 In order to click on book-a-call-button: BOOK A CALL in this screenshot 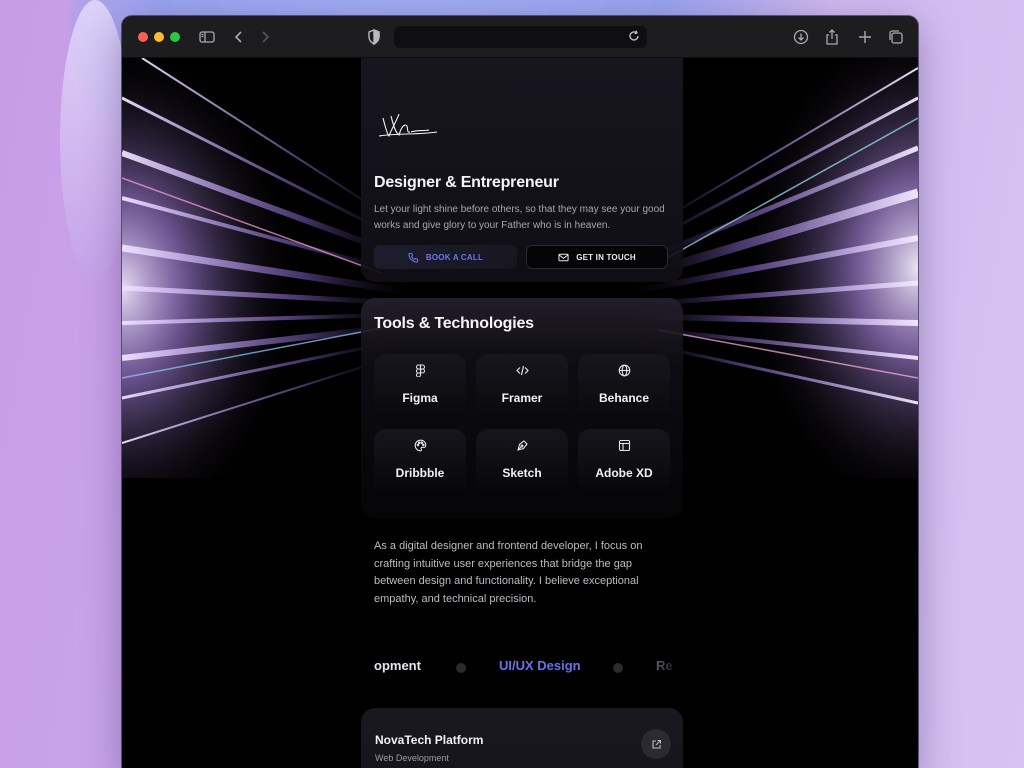, I will do `click(445, 257)`.